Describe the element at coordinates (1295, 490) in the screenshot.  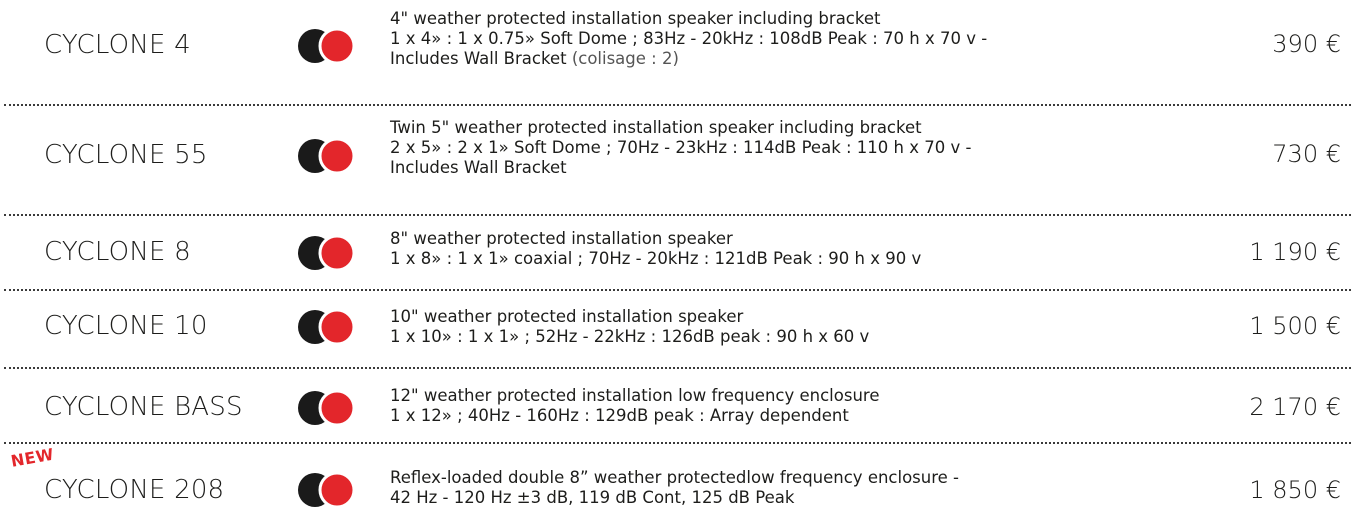
I see `product-price: 1 850 €` at that location.